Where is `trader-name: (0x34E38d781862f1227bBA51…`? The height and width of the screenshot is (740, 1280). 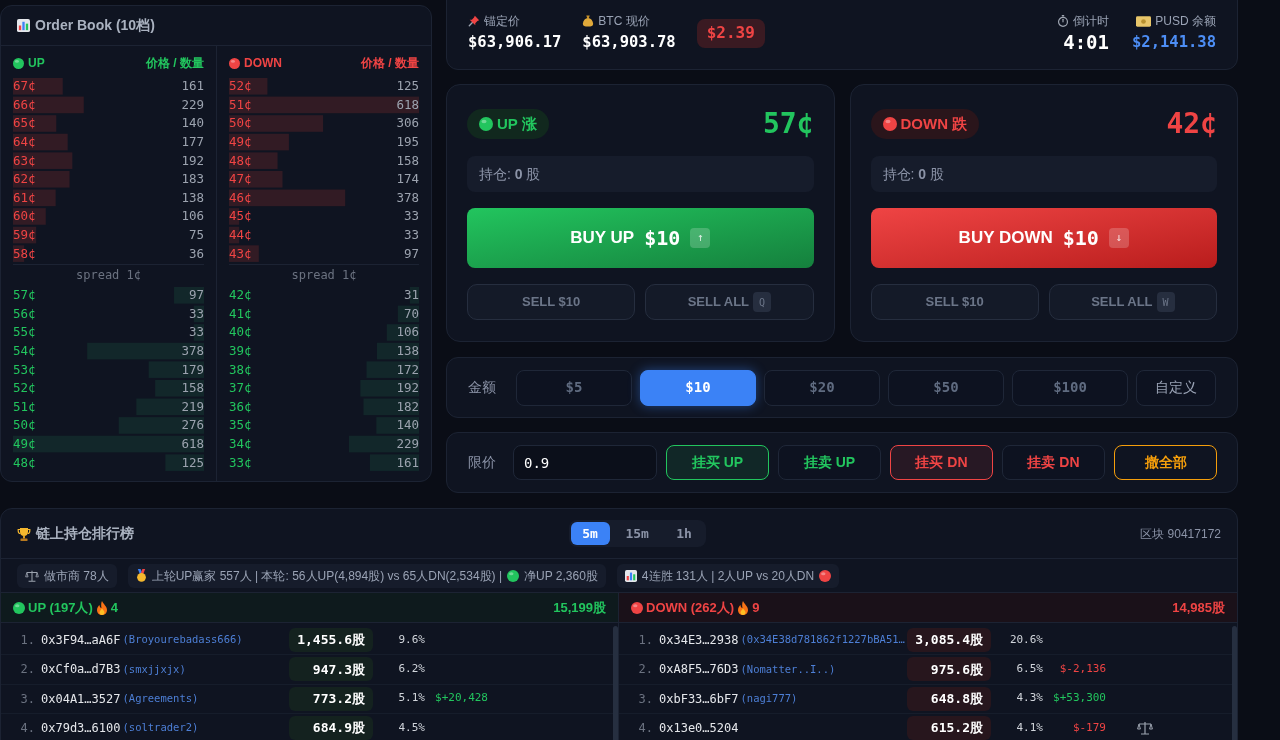 trader-name: (0x34E38d781862f1227bBA51… is located at coordinates (822, 640).